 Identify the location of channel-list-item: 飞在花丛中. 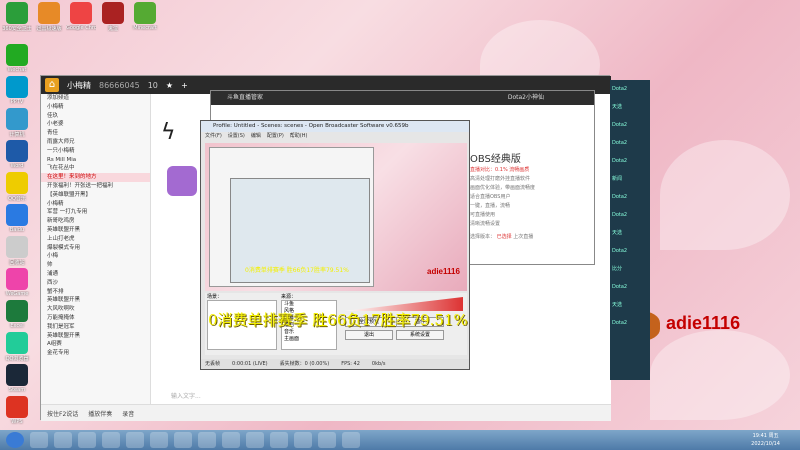
(95, 168).